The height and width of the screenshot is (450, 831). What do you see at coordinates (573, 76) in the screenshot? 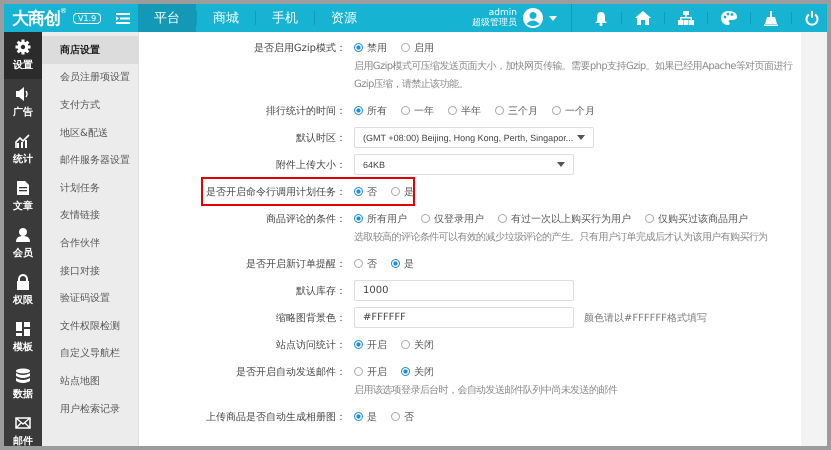
I see `help-text: 启用Gzip模式可压缩发送页面大小，加快网页传输。需要php支持Gzip。如果已经用Apache等对页面进行Gzip压缩，请禁止该功能。` at bounding box center [573, 76].